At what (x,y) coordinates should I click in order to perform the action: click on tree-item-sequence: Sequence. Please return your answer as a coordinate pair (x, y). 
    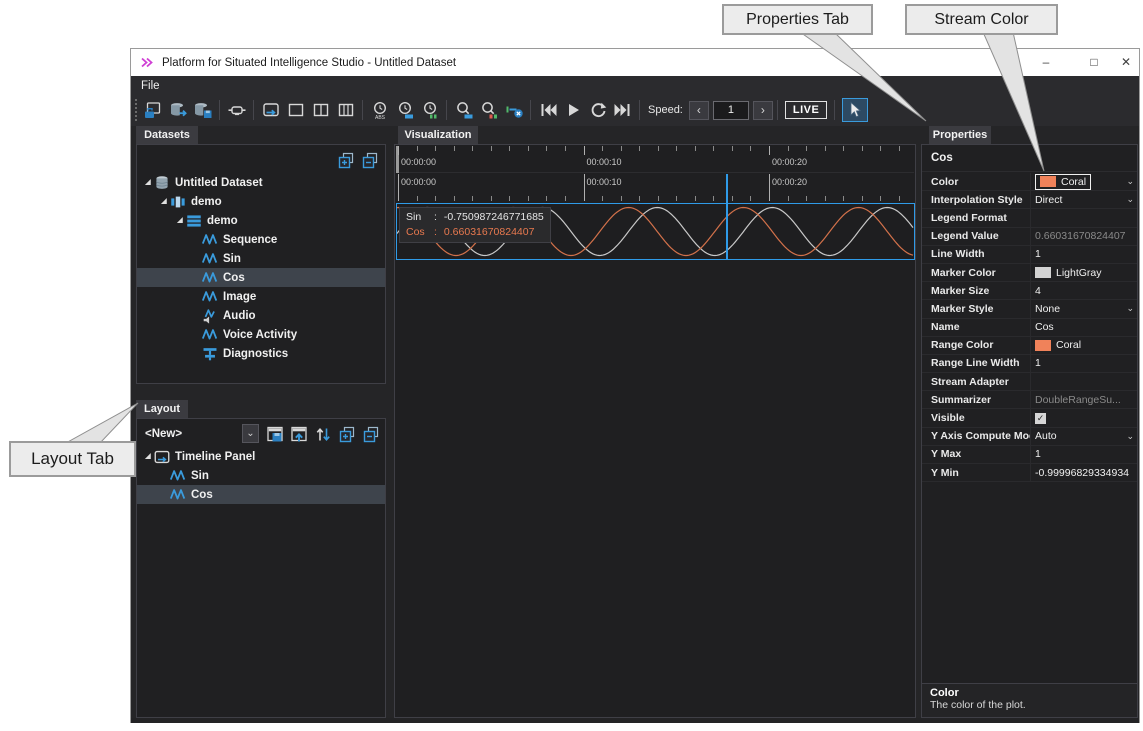
    Looking at the image, I should click on (261, 239).